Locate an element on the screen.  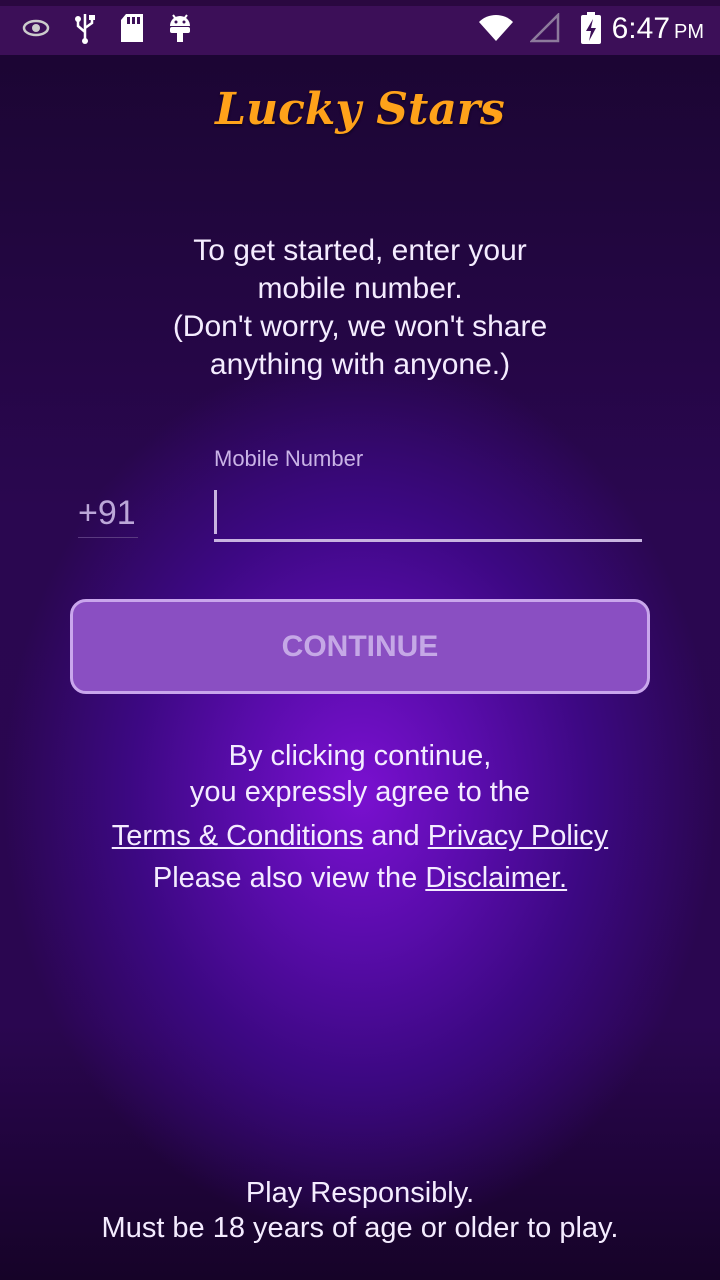
legal-line-2: you expressly agree to the is located at coordinates (360, 792).